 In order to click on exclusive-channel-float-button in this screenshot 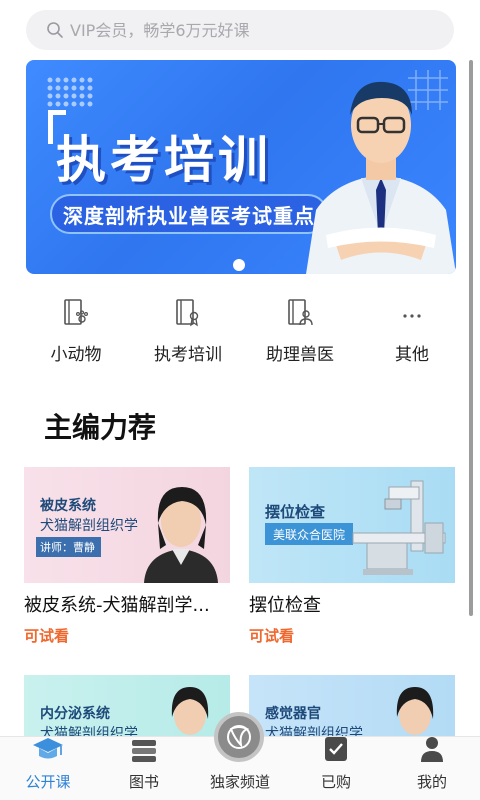, I will do `click(239, 737)`.